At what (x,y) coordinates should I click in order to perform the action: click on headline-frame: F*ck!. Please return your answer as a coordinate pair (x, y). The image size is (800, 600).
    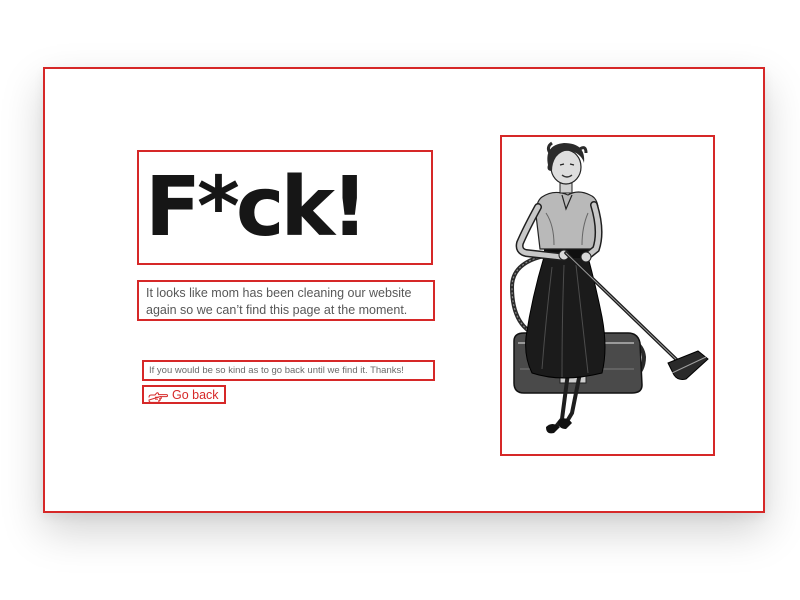
    Looking at the image, I should click on (285, 207).